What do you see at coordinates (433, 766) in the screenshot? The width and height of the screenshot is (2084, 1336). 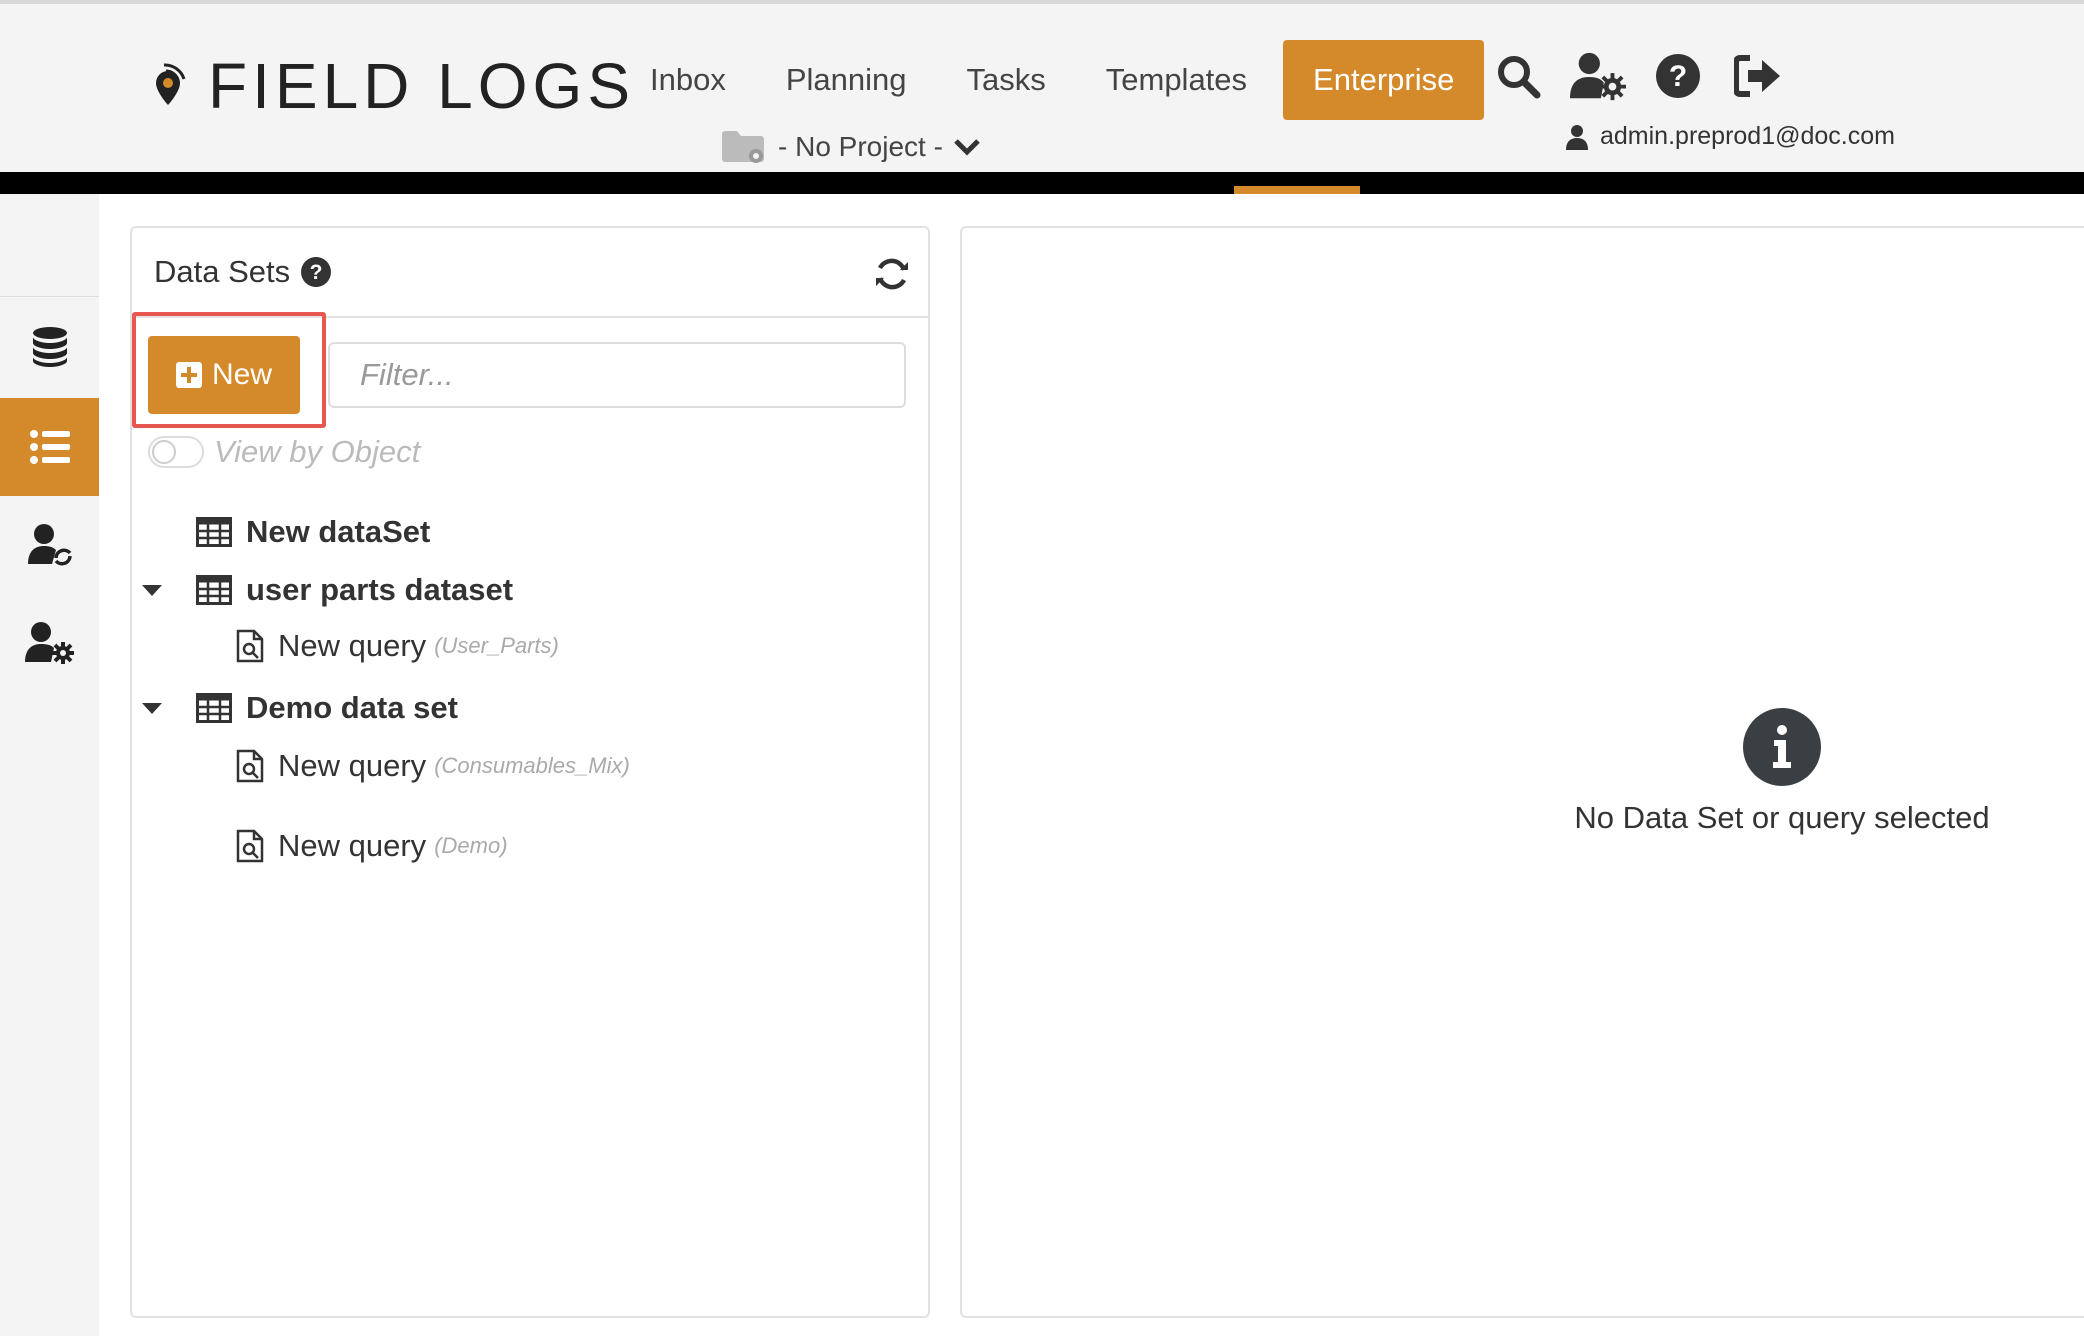 I see `query-row: New query (Consumables_Mix)` at bounding box center [433, 766].